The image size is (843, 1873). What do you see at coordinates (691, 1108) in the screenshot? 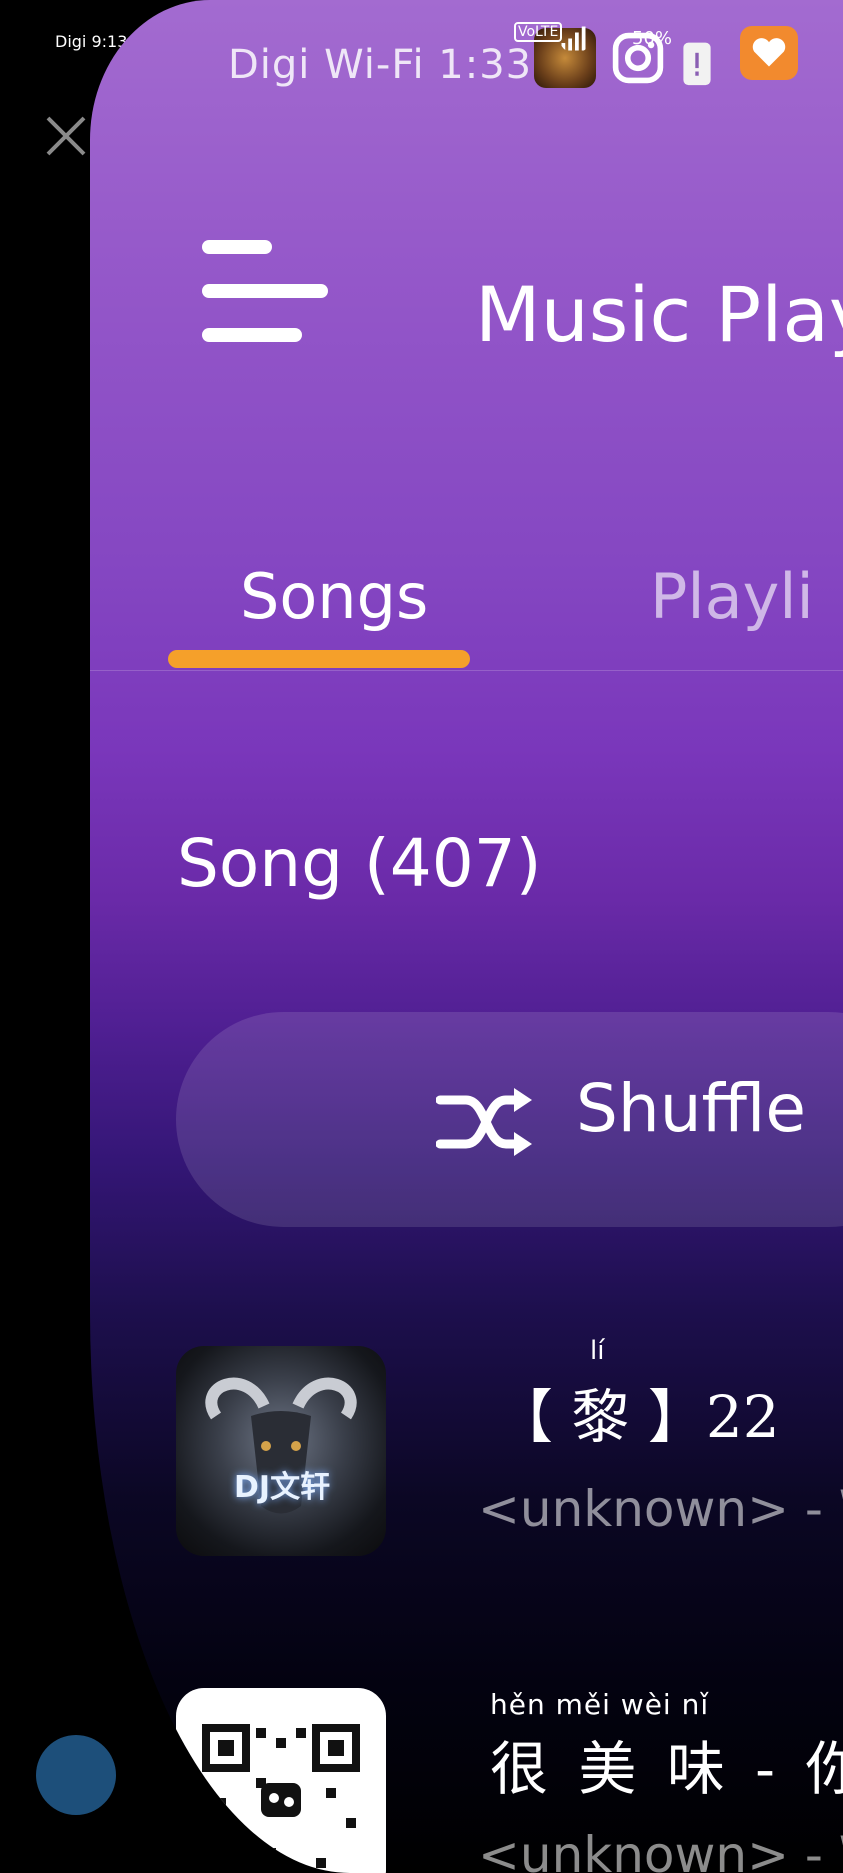
I see `shuffle-label: Shuffle` at bounding box center [691, 1108].